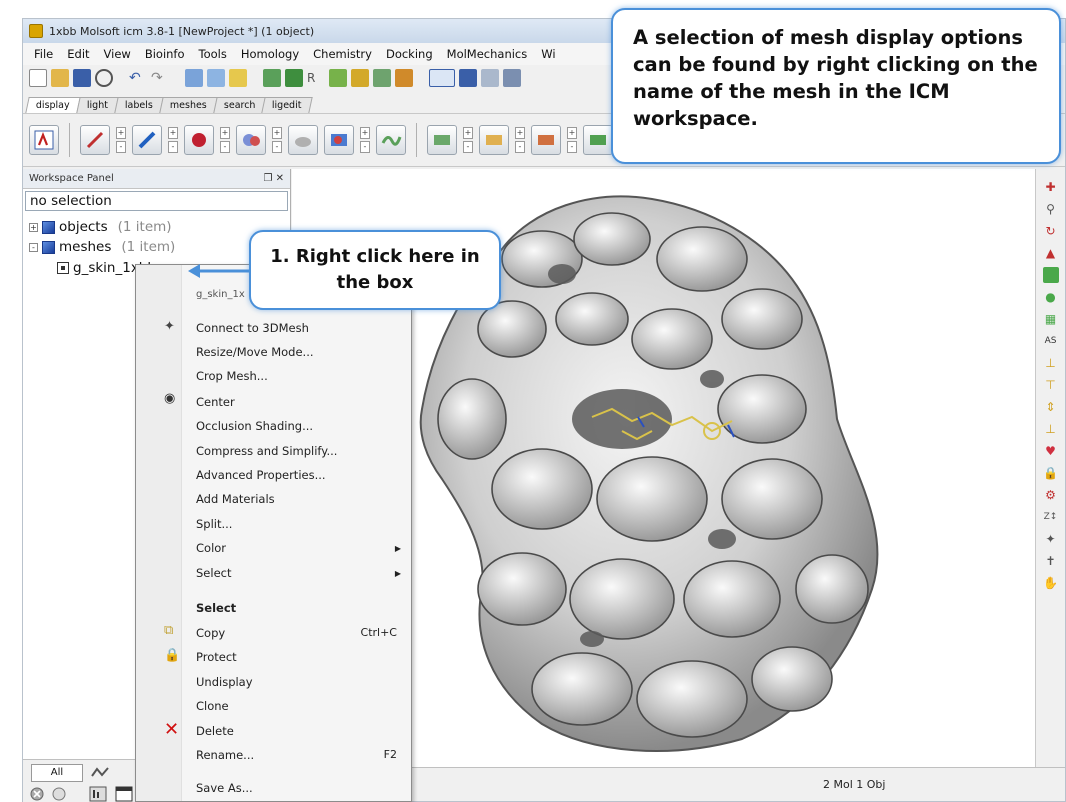 Image resolution: width=1066 pixels, height=802 pixels. I want to click on undo-icon: ↶, so click(138, 78).